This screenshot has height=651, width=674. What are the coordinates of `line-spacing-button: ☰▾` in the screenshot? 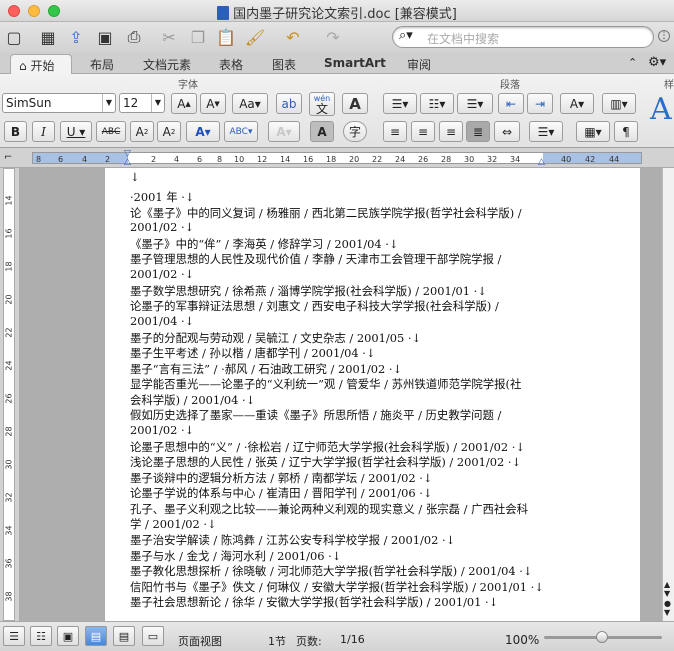 It's located at (546, 131).